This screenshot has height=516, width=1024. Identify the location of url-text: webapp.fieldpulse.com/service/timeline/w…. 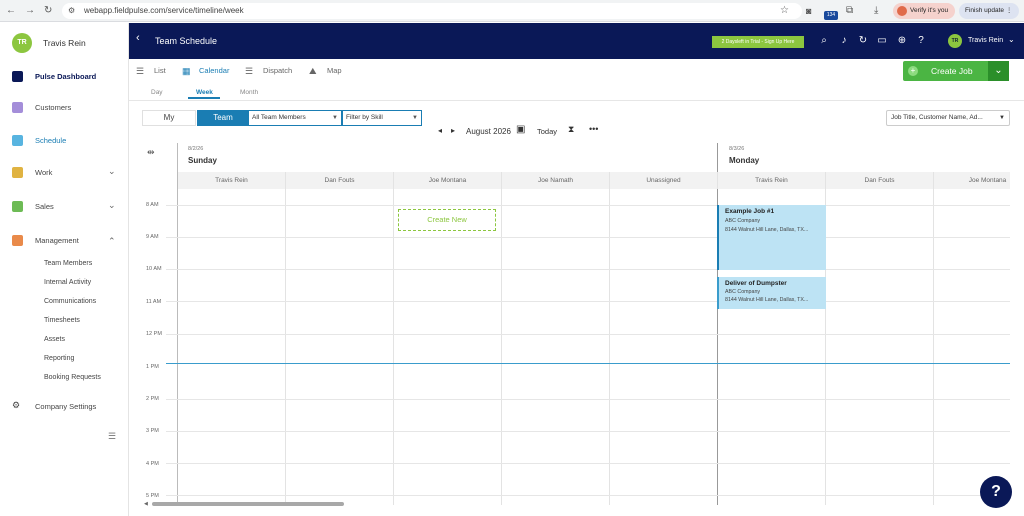
(164, 11).